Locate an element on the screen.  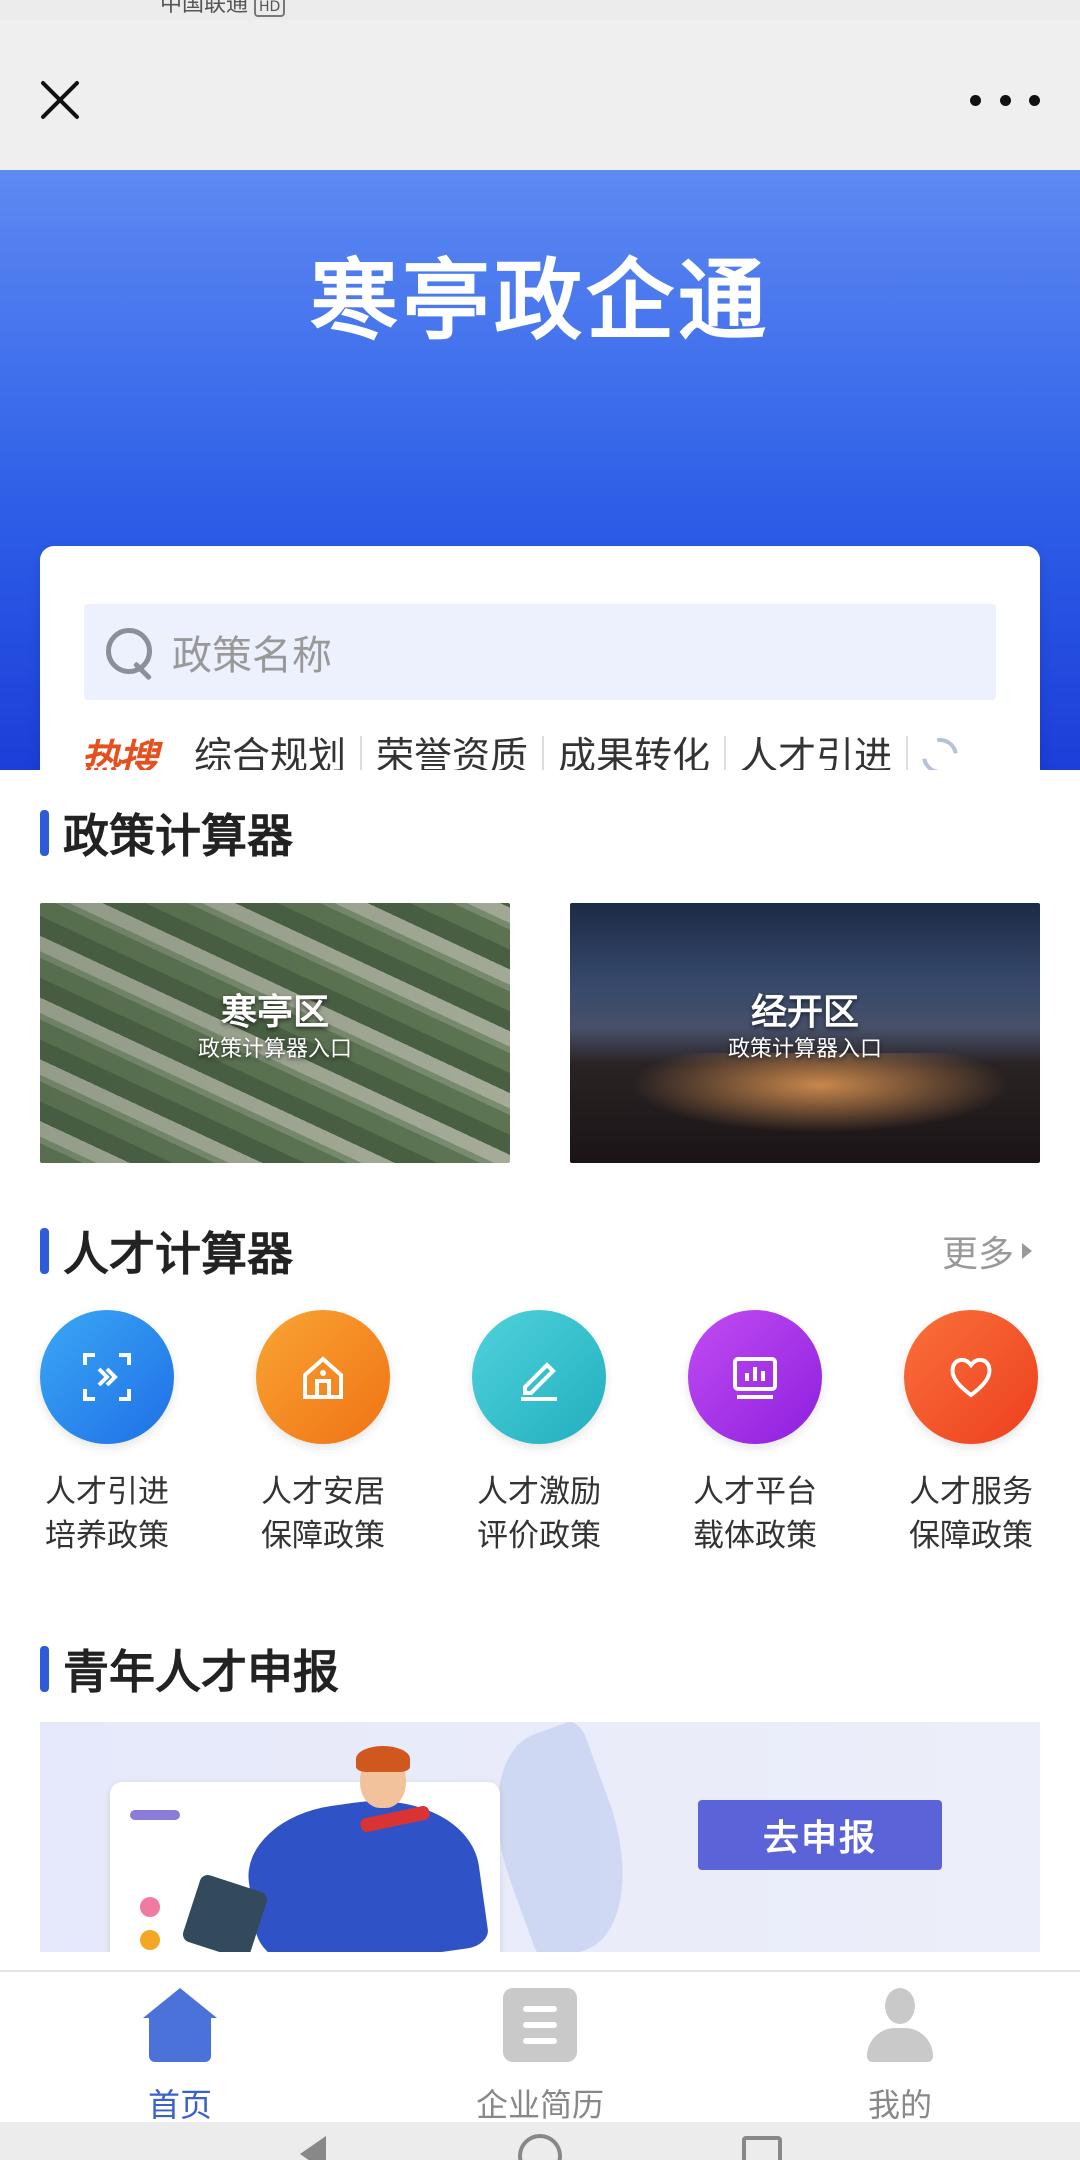
talent-item-platform: 人才平台 载体政策 is located at coordinates (755, 1434).